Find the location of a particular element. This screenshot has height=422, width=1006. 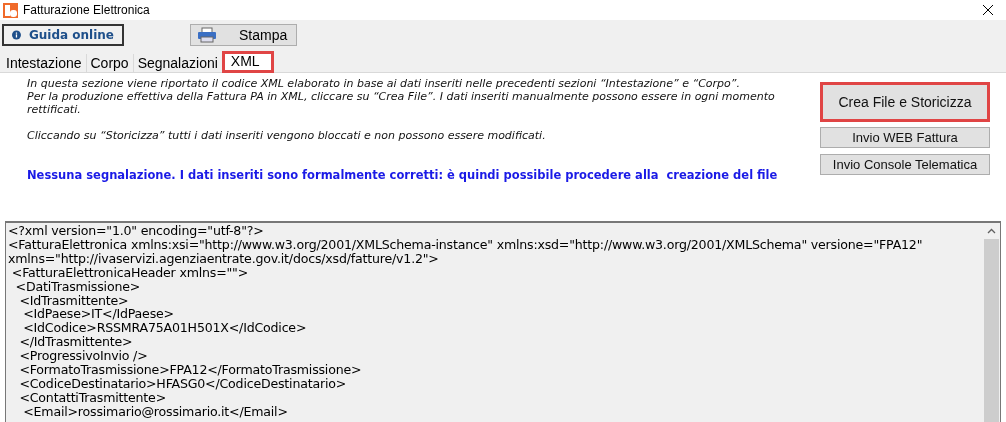

code-line: </IdTrasmittente> is located at coordinates (76, 342).